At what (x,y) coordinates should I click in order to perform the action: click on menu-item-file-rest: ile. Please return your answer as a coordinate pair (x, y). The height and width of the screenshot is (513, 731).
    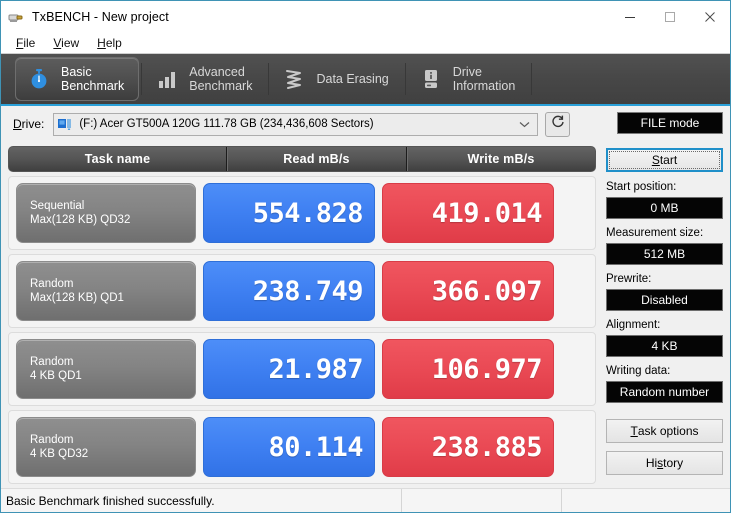
    Looking at the image, I should click on (29, 42).